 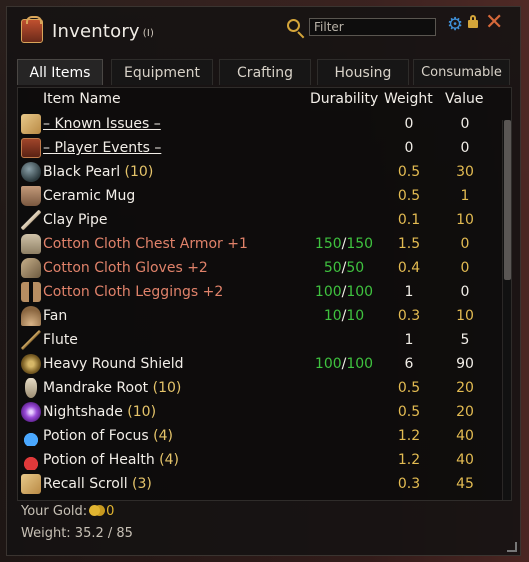 What do you see at coordinates (494, 23) in the screenshot?
I see `close-icon: ✕` at bounding box center [494, 23].